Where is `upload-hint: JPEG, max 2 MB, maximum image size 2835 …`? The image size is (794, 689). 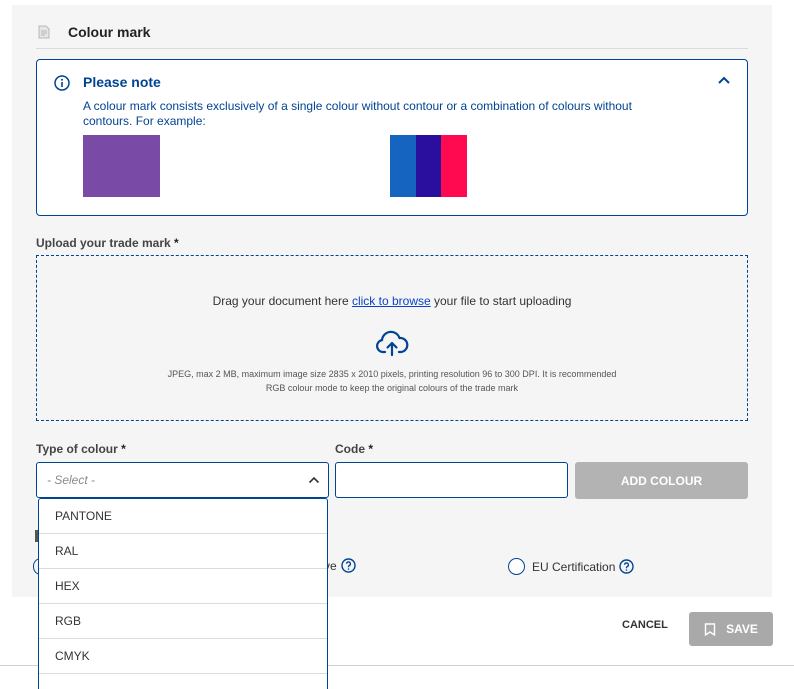 upload-hint: JPEG, max 2 MB, maximum image size 2835 … is located at coordinates (392, 381).